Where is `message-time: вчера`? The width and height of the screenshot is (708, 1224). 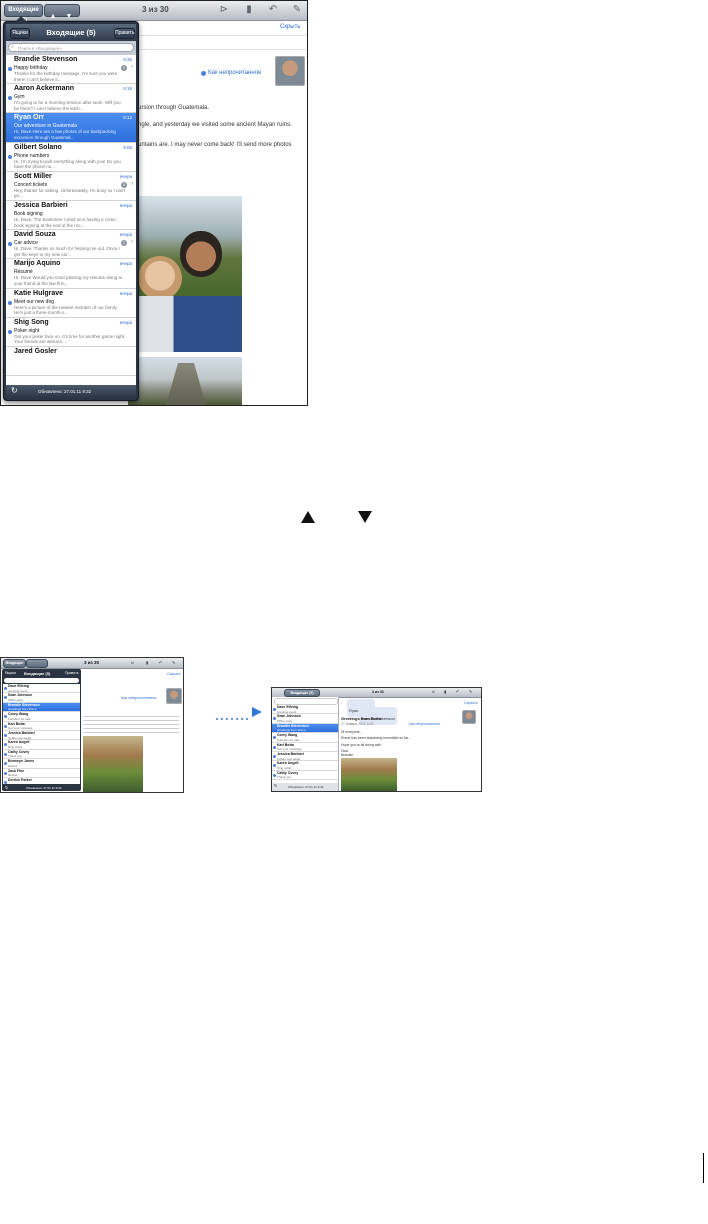 message-time: вчера is located at coordinates (125, 235).